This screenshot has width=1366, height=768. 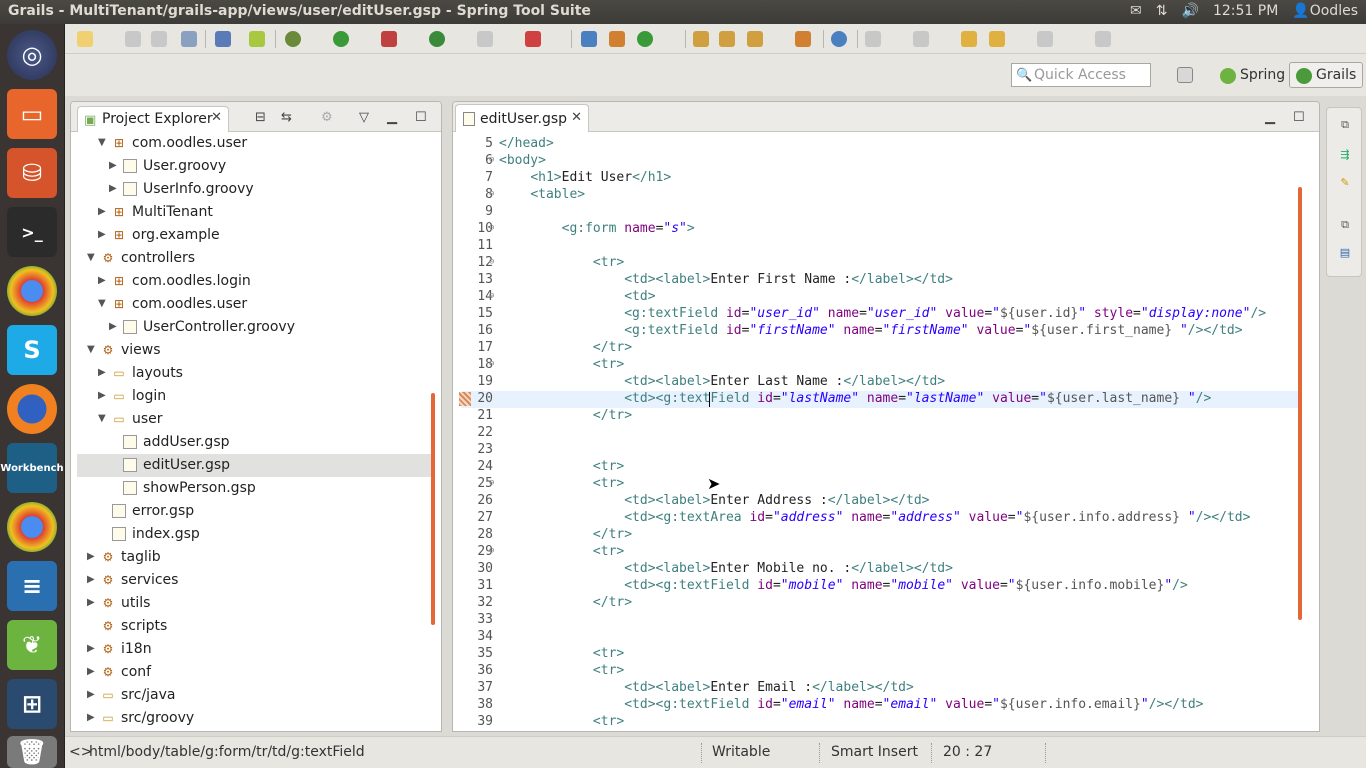 What do you see at coordinates (881, 144) in the screenshot?
I see `code-line: 5 </head>` at bounding box center [881, 144].